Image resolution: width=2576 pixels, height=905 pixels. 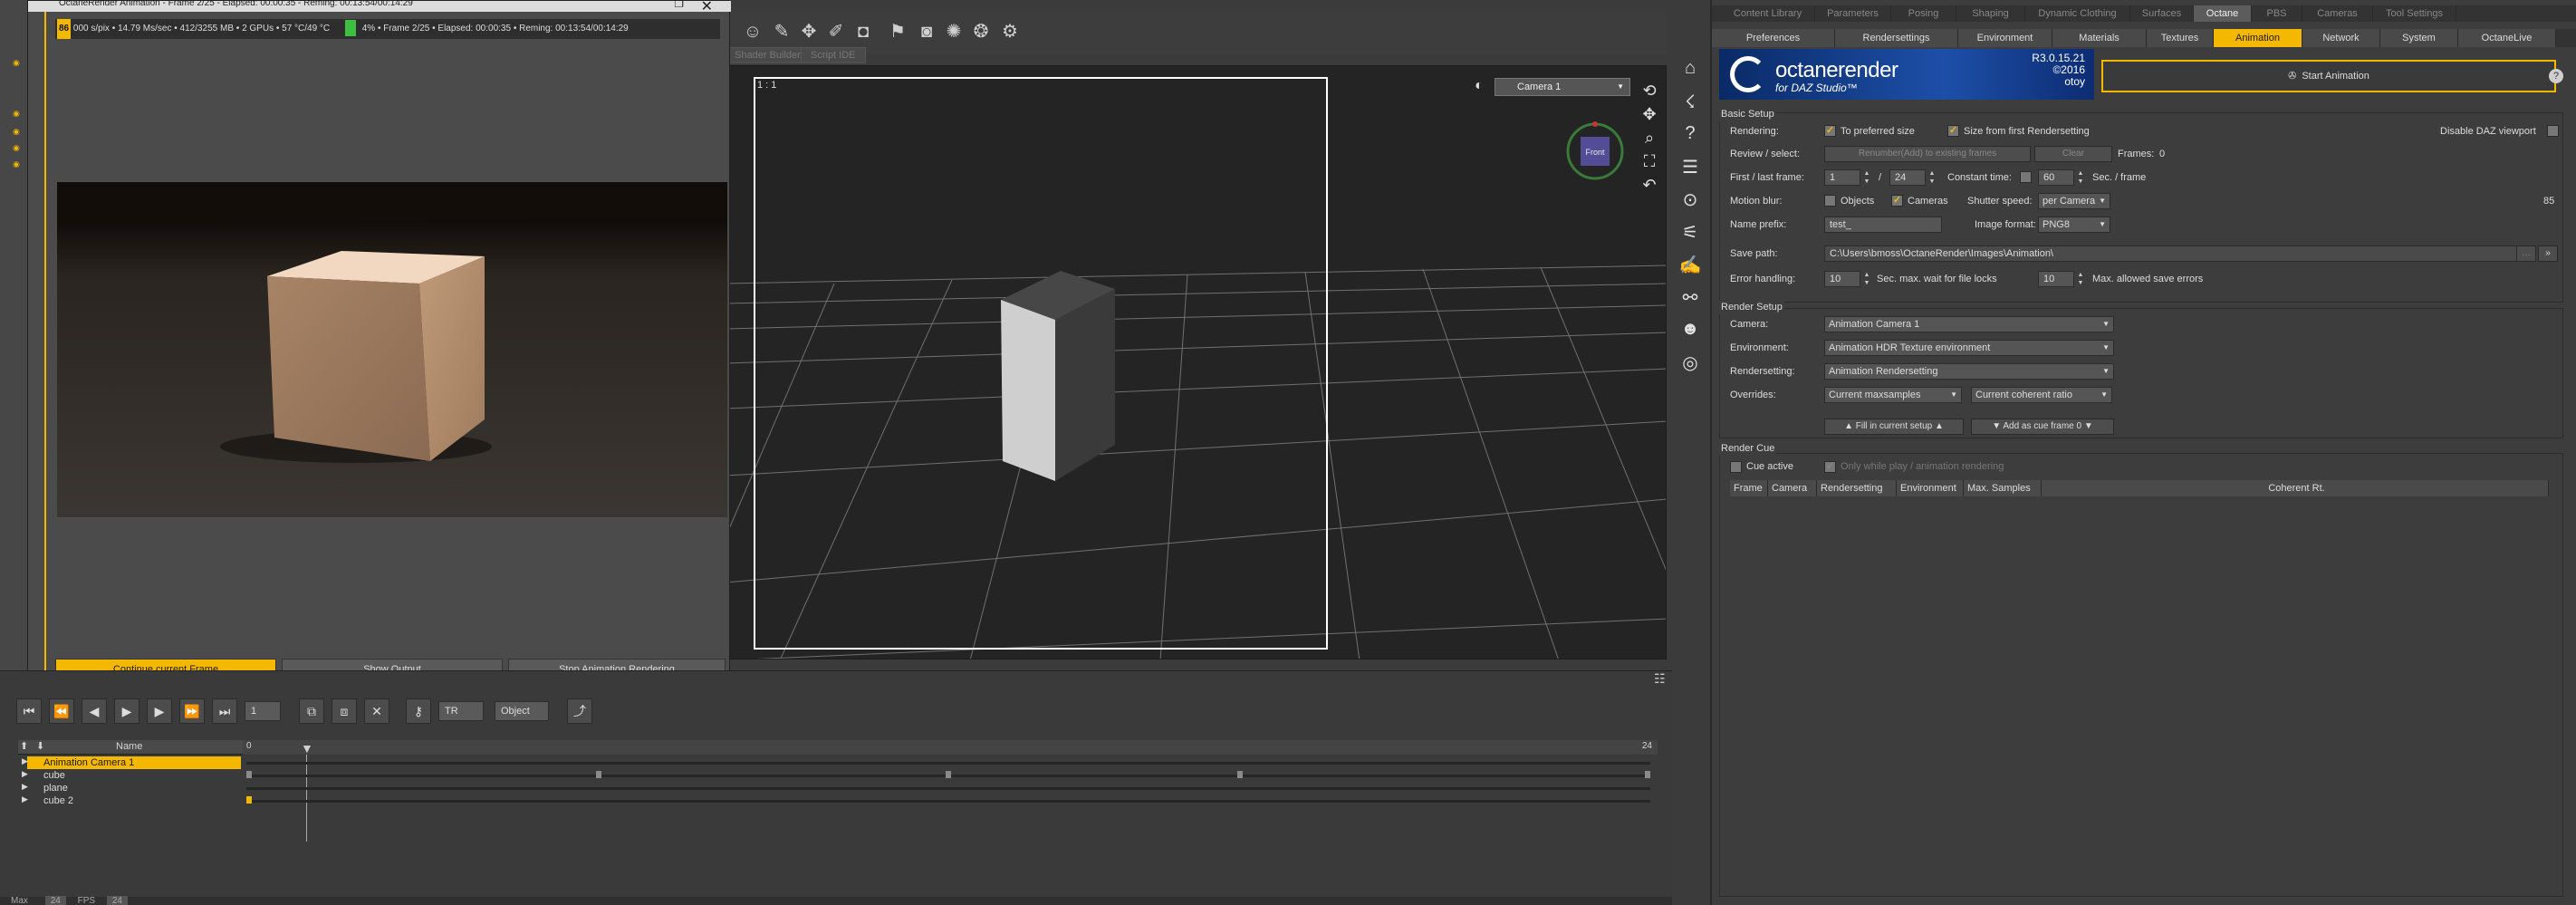 I want to click on only-while-checkbox: ✓, so click(x=1830, y=467).